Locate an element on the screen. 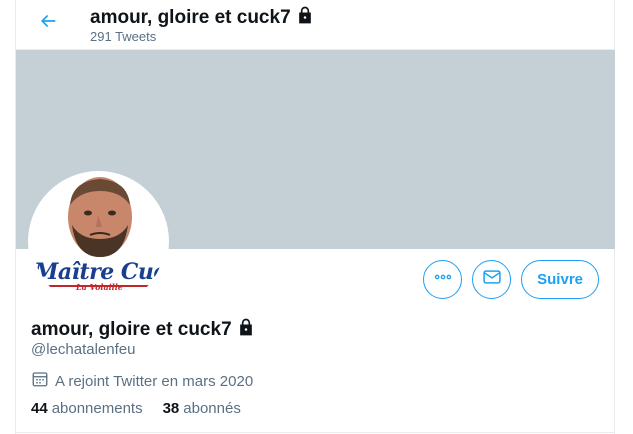 This screenshot has width=633, height=434. profile-header: amour, gloire et cuck7 291 Tweets is located at coordinates (315, 25).